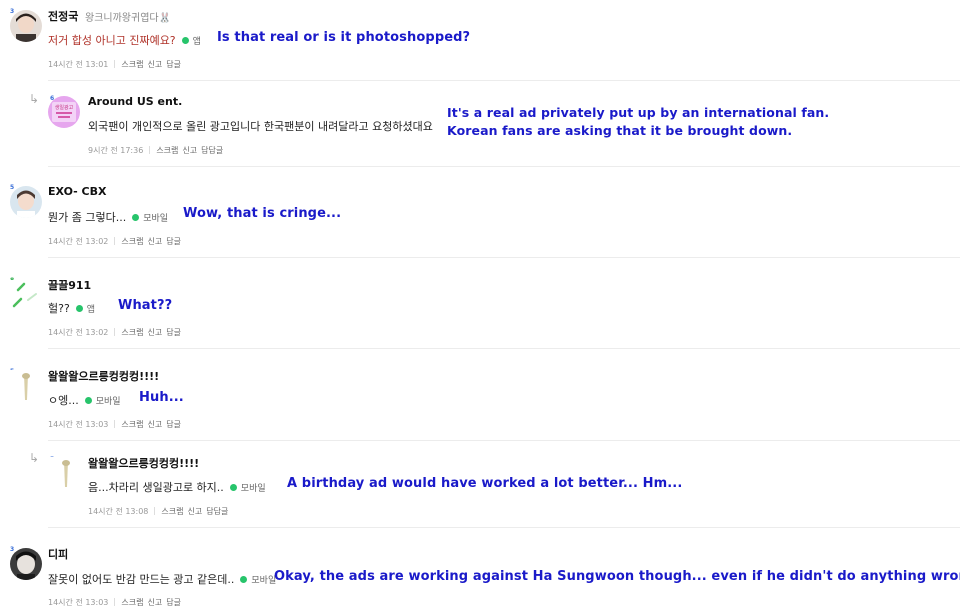  Describe the element at coordinates (78, 64) in the screenshot. I see `timestamp: 14시간 전 13:01` at that location.